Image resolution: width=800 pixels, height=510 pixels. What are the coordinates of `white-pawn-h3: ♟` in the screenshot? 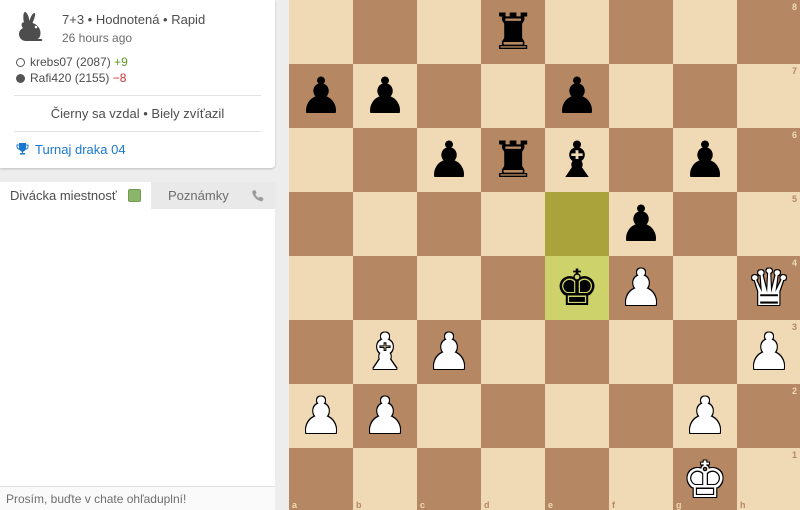 It's located at (769, 352).